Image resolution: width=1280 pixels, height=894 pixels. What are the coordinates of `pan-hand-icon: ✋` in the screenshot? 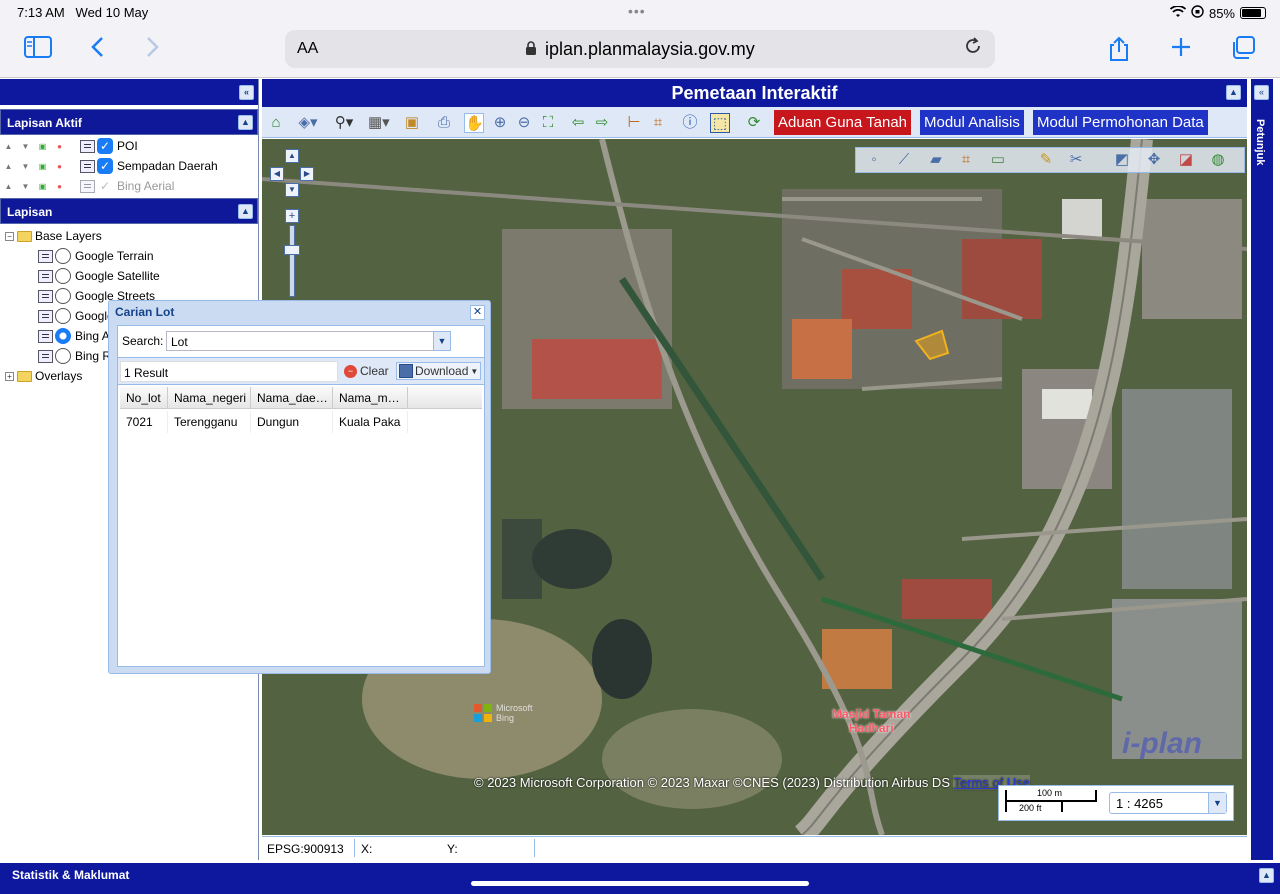 It's located at (474, 123).